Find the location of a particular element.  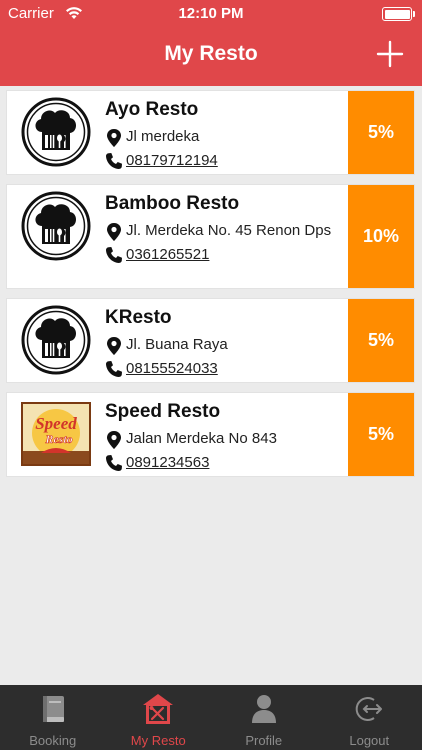

tab-label: My Resto is located at coordinates (158, 740).